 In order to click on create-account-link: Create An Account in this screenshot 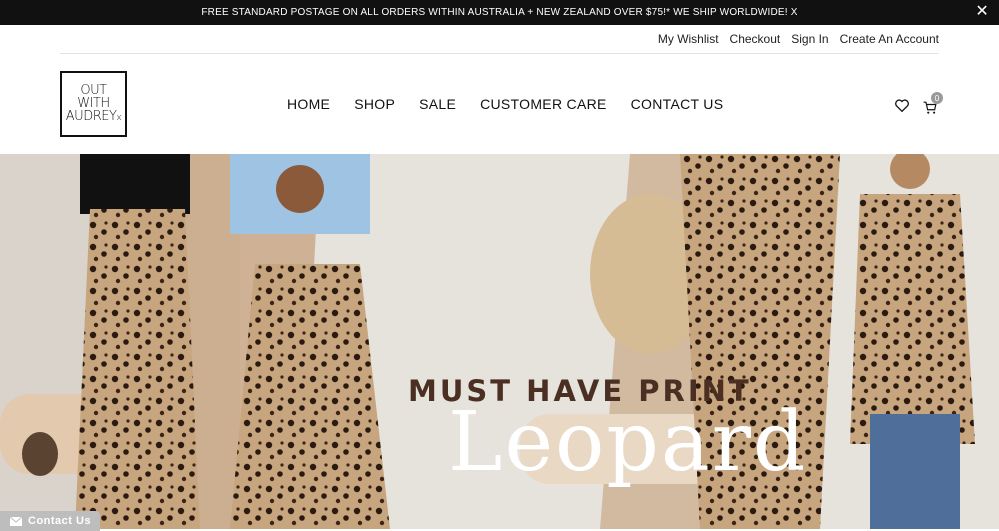, I will do `click(889, 39)`.